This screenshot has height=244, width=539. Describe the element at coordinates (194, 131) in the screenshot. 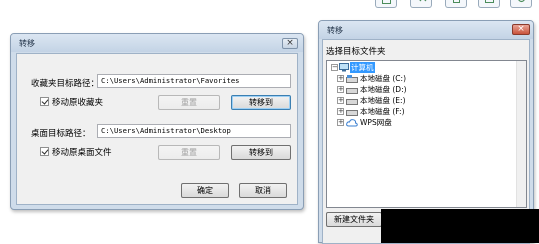

I see `desktop-path-input: C:\Users\Administrator\Desktop` at that location.